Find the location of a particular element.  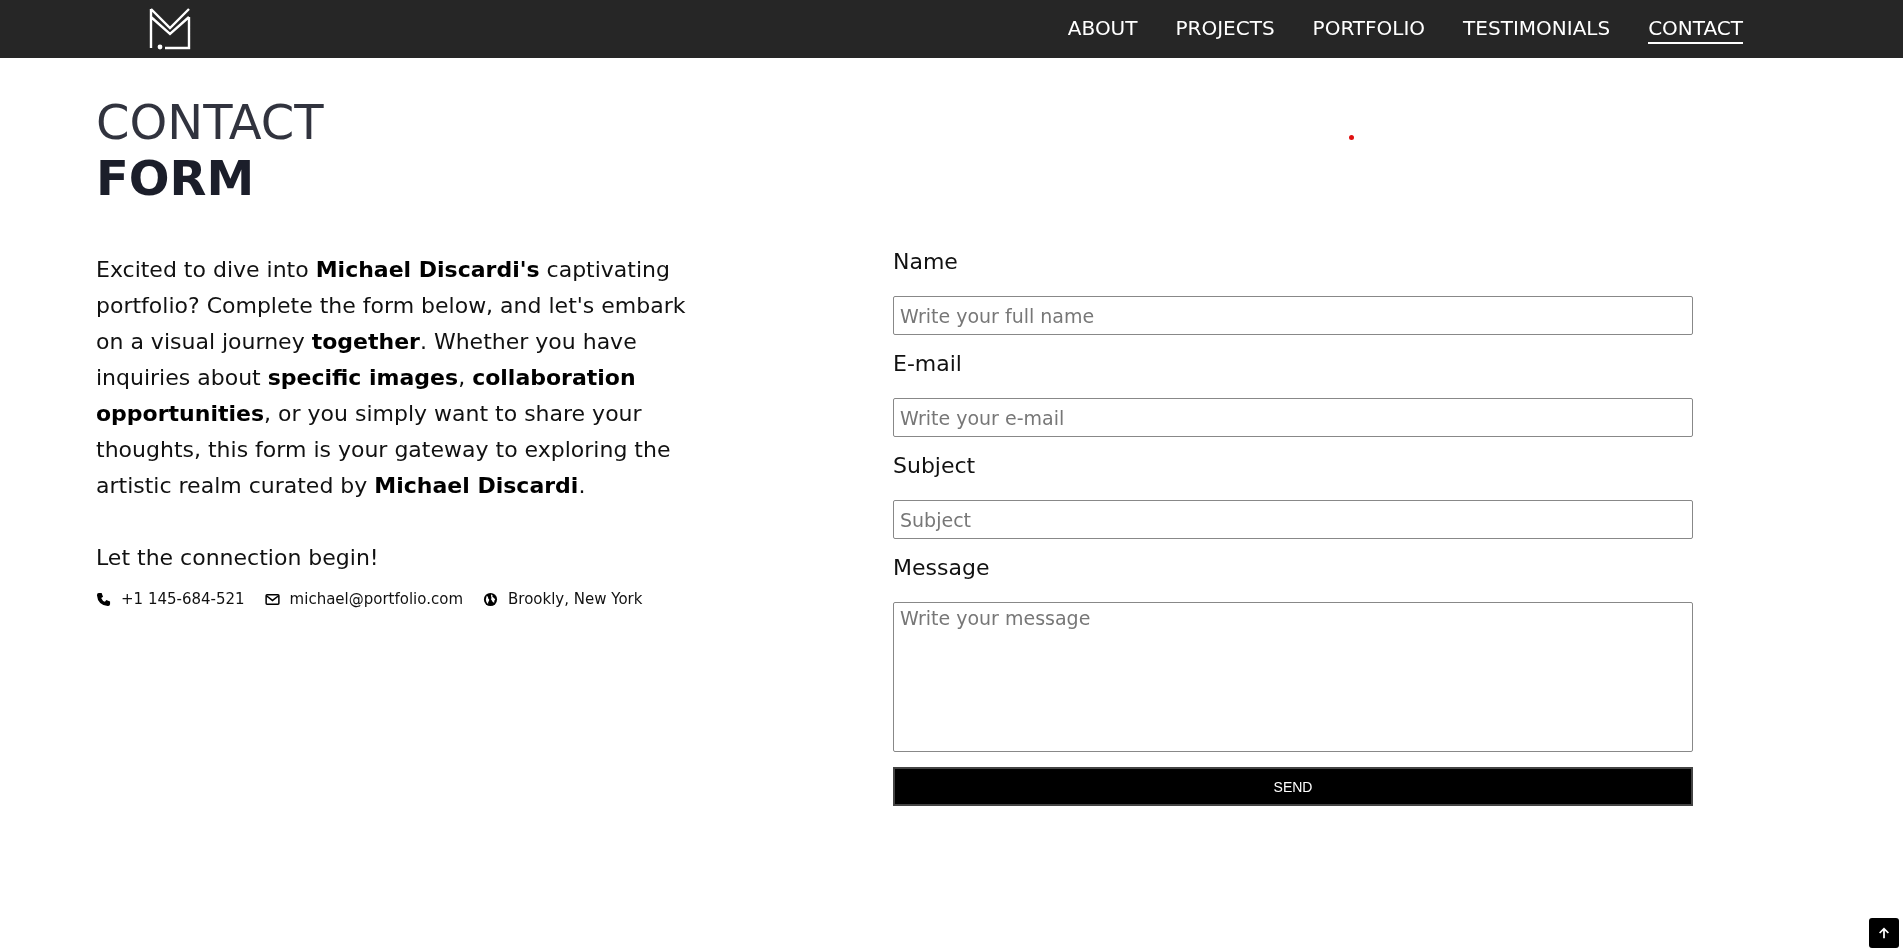

contact-text: michael@portfolio.com is located at coordinates (376, 599).